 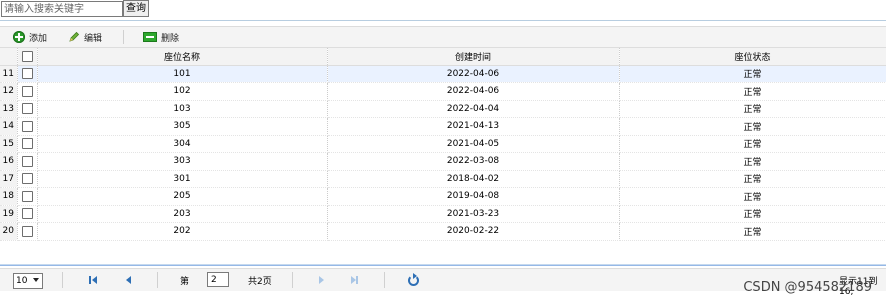 What do you see at coordinates (185, 282) in the screenshot?
I see `page-label: 第` at bounding box center [185, 282].